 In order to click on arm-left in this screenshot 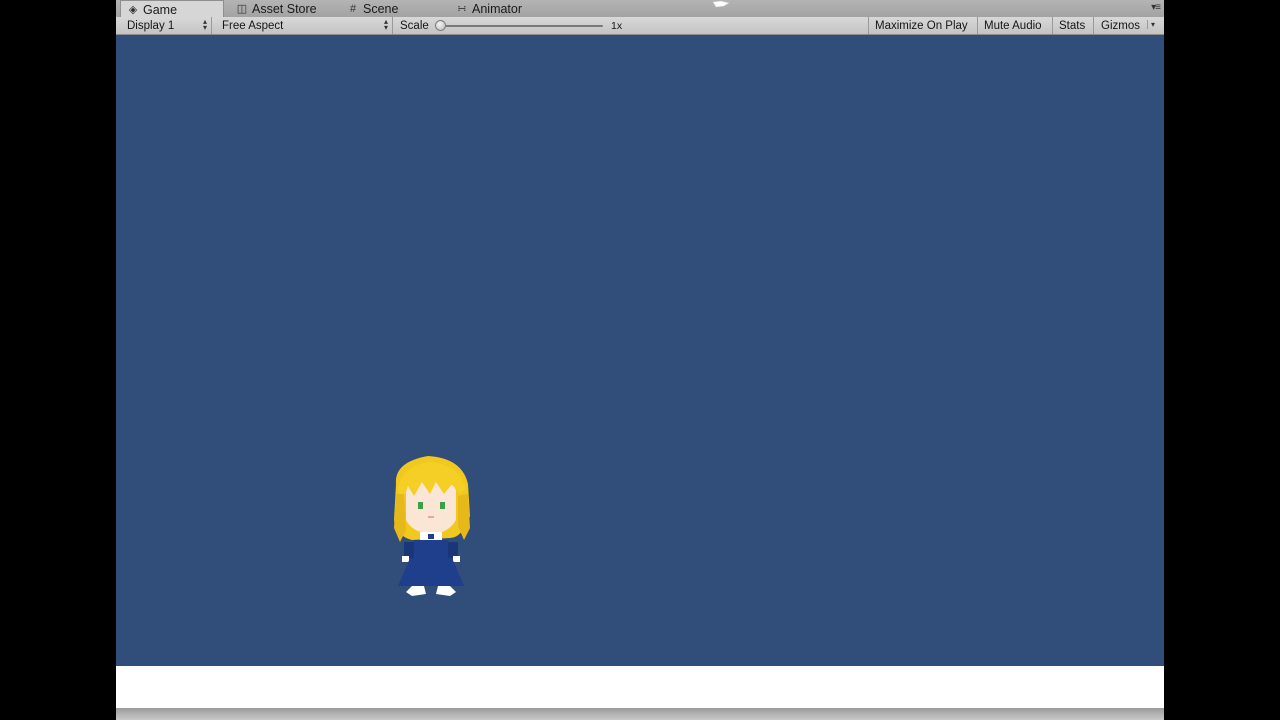, I will do `click(409, 550)`.